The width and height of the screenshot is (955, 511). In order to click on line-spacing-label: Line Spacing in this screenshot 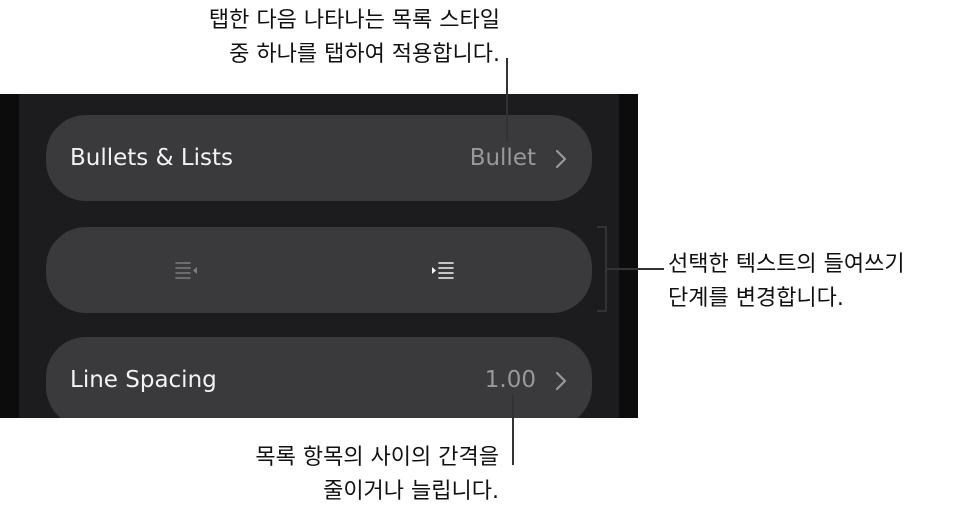, I will do `click(143, 380)`.